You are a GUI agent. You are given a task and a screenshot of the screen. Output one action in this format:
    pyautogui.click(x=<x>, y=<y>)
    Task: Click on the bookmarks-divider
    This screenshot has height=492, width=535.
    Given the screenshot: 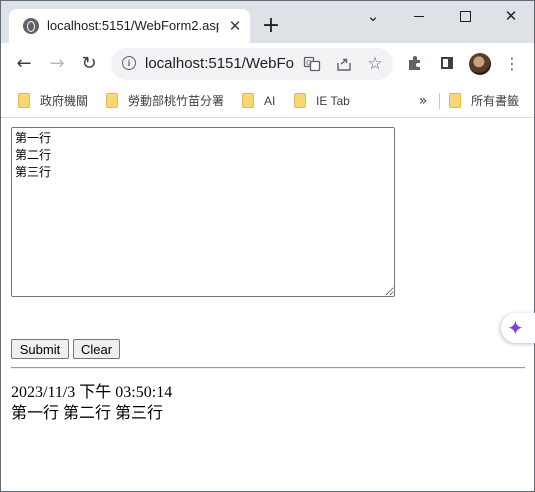 What is the action you would take?
    pyautogui.click(x=439, y=101)
    